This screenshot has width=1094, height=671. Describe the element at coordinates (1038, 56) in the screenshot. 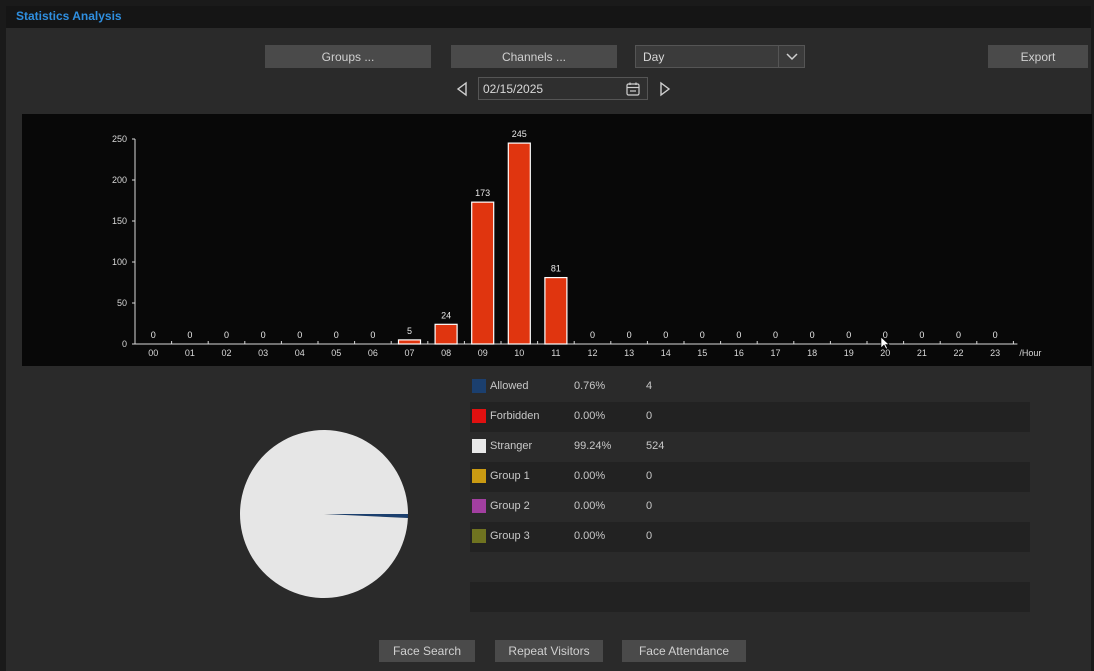

I see `export-button: Export` at that location.